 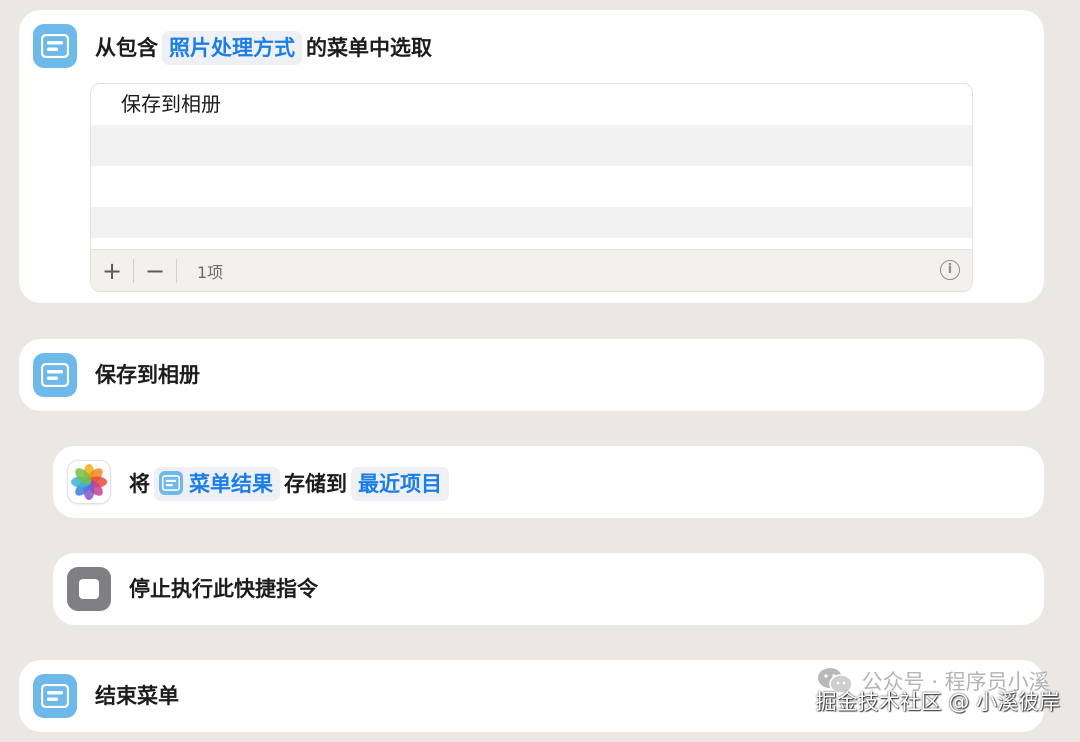 I want to click on stop-label: 停止执行此快捷指令, so click(x=223, y=589).